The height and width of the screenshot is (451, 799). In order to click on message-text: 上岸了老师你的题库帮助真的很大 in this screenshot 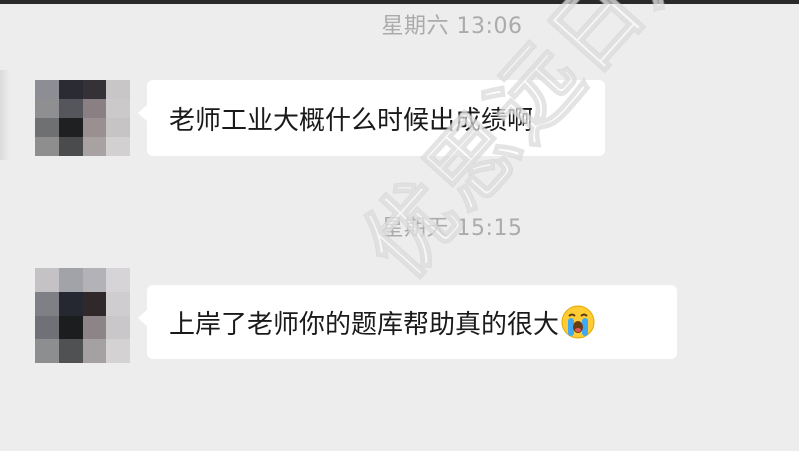, I will do `click(364, 324)`.